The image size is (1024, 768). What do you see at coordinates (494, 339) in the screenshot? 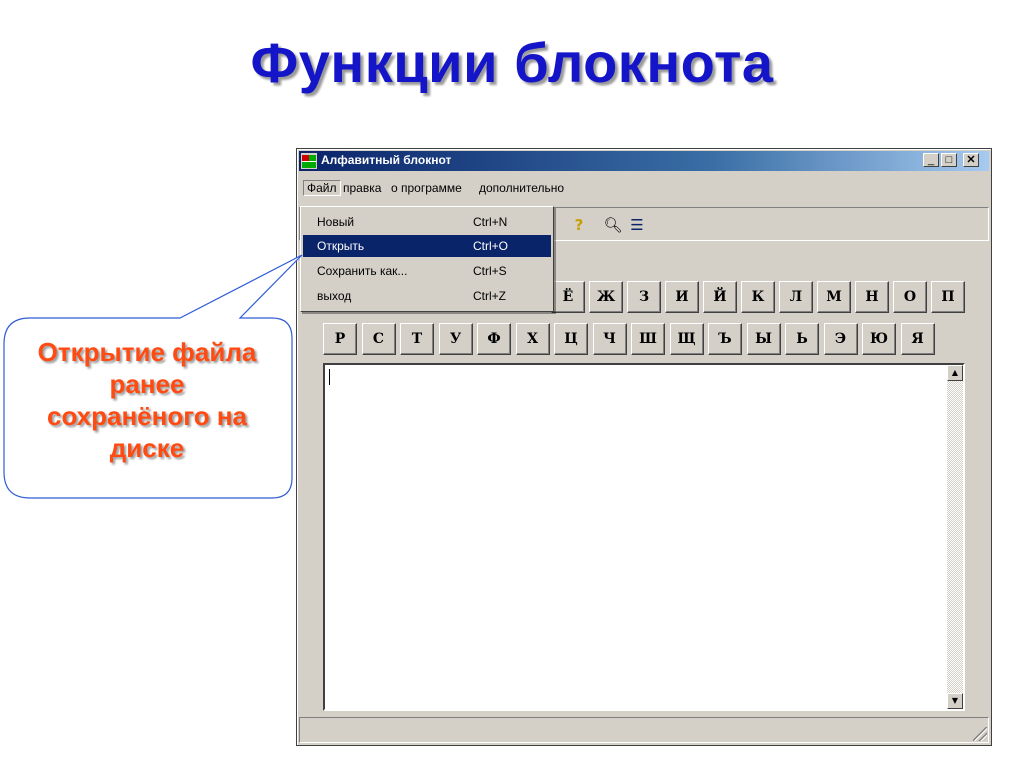
I see `letter-button: Ф` at bounding box center [494, 339].